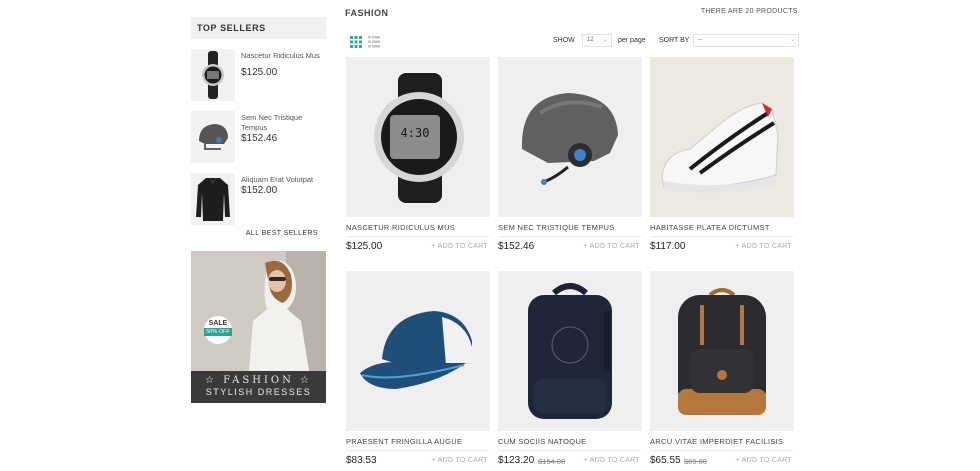 Image resolution: width=980 pixels, height=471 pixels. Describe the element at coordinates (700, 40) in the screenshot. I see `sort-by-value: --` at that location.